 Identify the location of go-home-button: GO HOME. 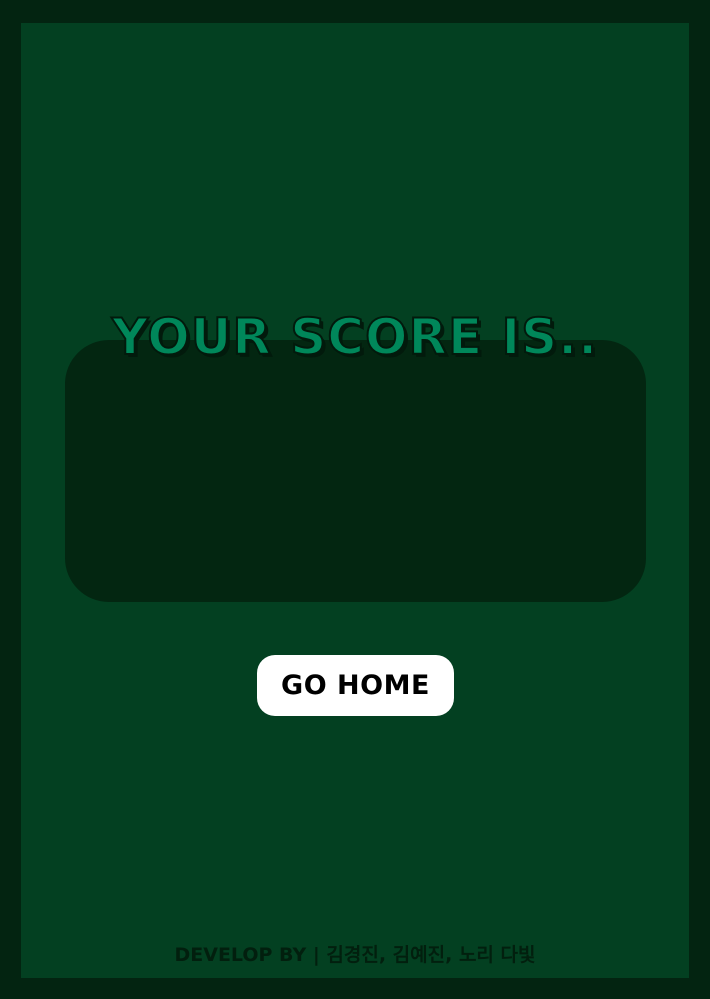
(355, 685).